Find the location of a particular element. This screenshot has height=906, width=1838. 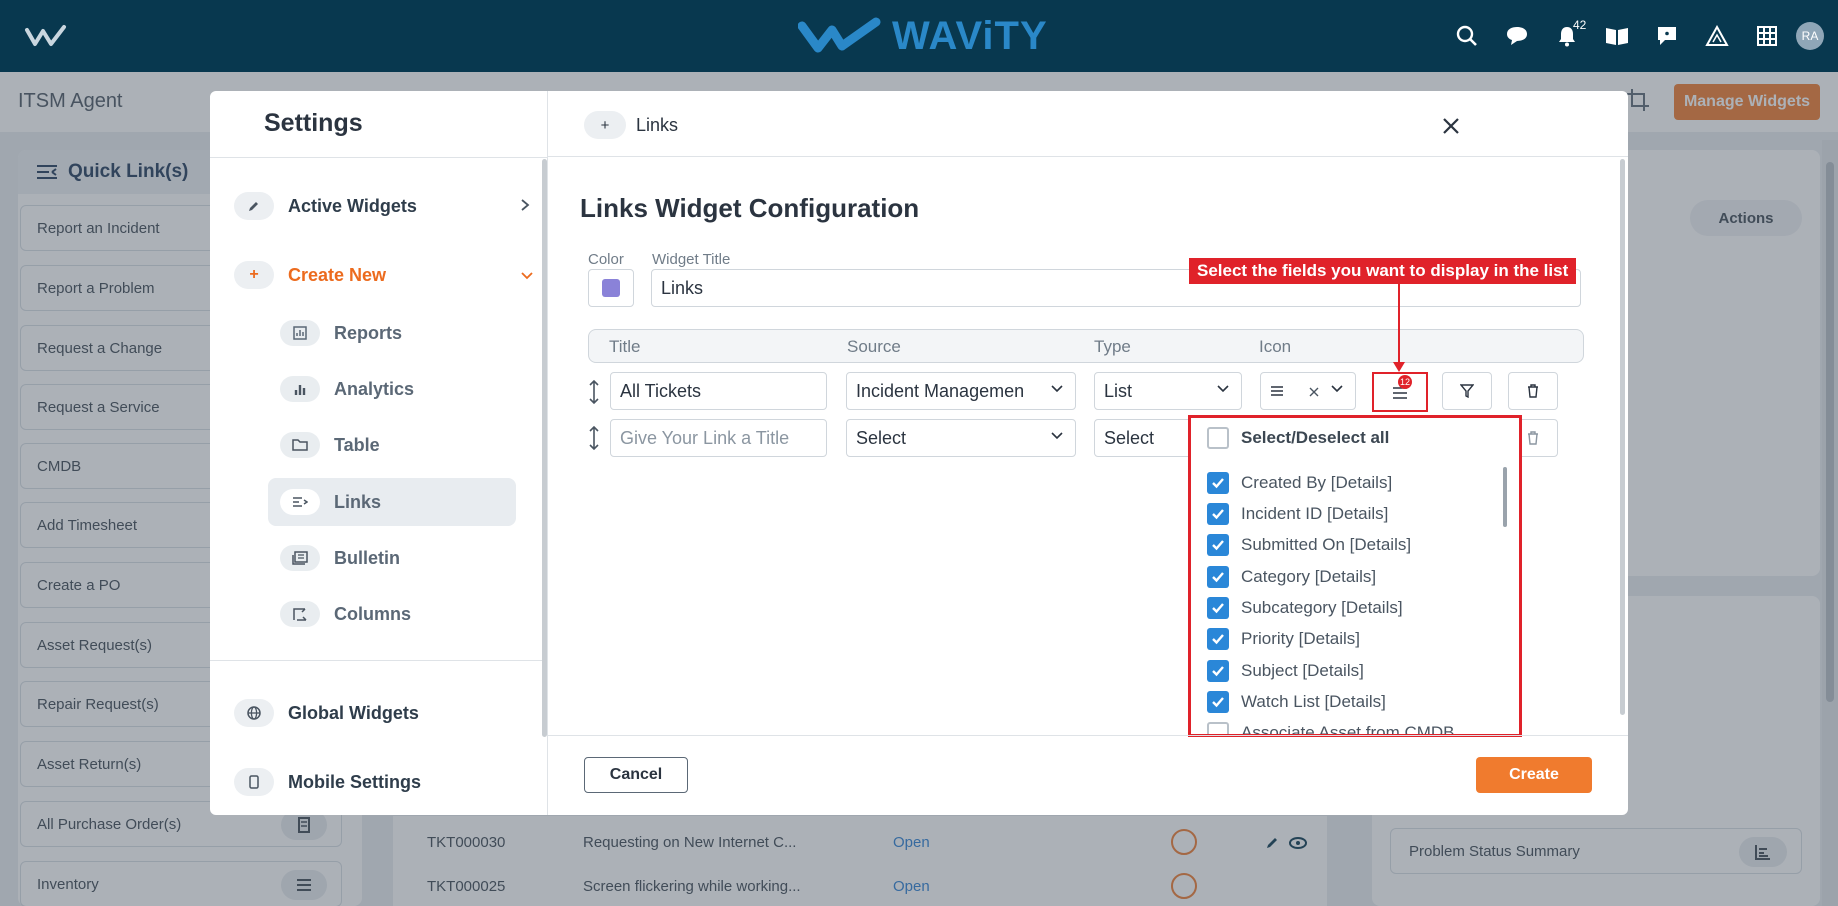

field-option: Subcategory [Details] is located at coordinates (1305, 608).